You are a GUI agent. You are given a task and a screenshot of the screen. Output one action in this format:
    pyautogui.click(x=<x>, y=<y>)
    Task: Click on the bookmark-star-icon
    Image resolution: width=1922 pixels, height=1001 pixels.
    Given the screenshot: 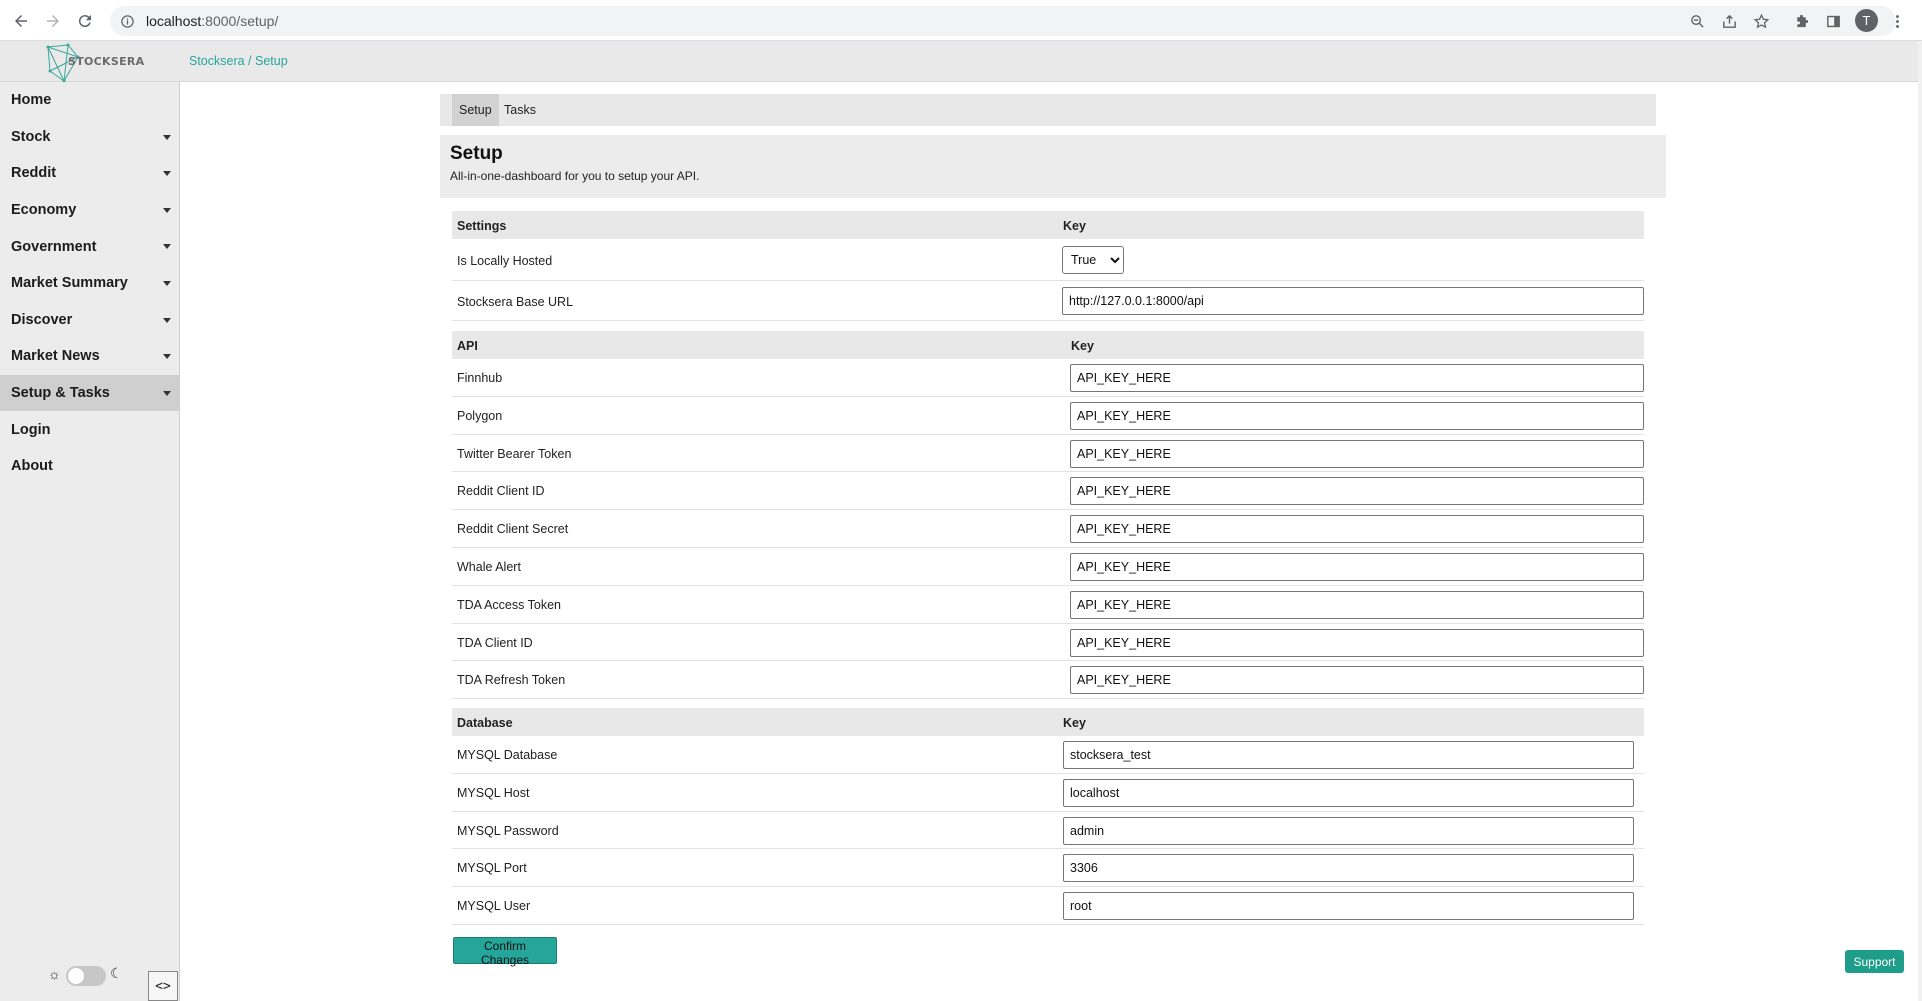 What is the action you would take?
    pyautogui.click(x=1761, y=21)
    